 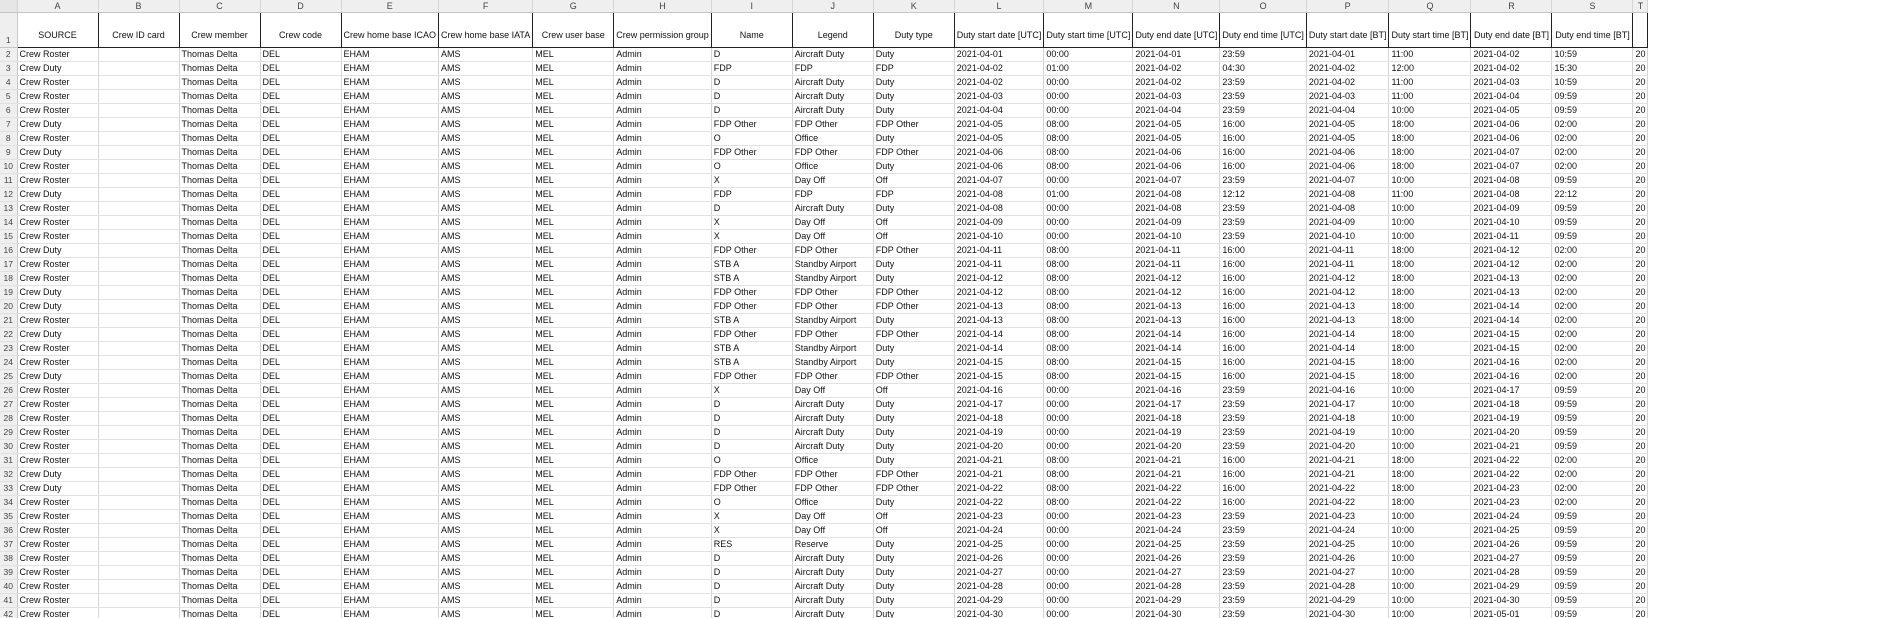 What do you see at coordinates (9, 612) in the screenshot?
I see `row-number: 42` at bounding box center [9, 612].